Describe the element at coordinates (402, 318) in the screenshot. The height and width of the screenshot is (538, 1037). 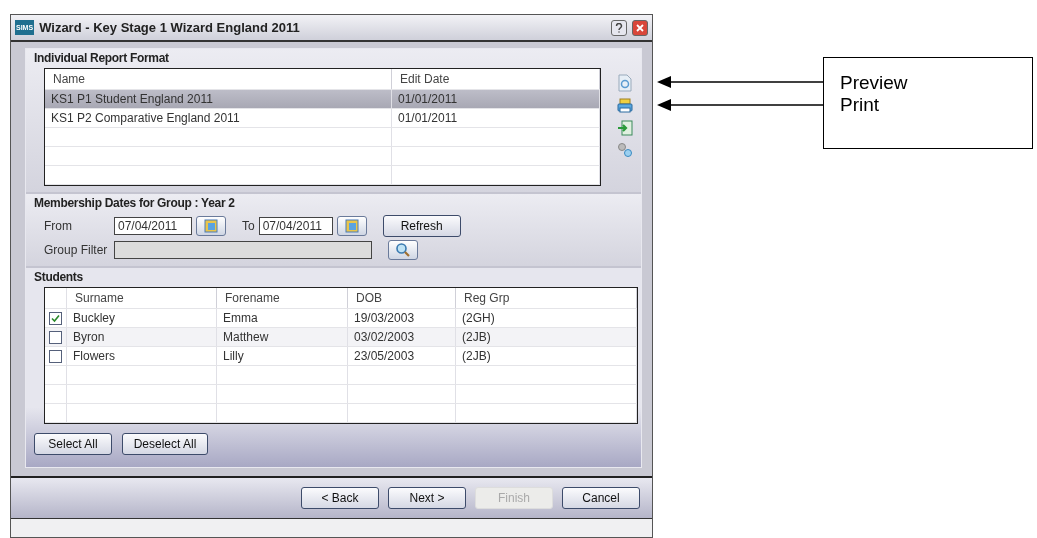
I see `table-cell: 19/03/2003` at that location.